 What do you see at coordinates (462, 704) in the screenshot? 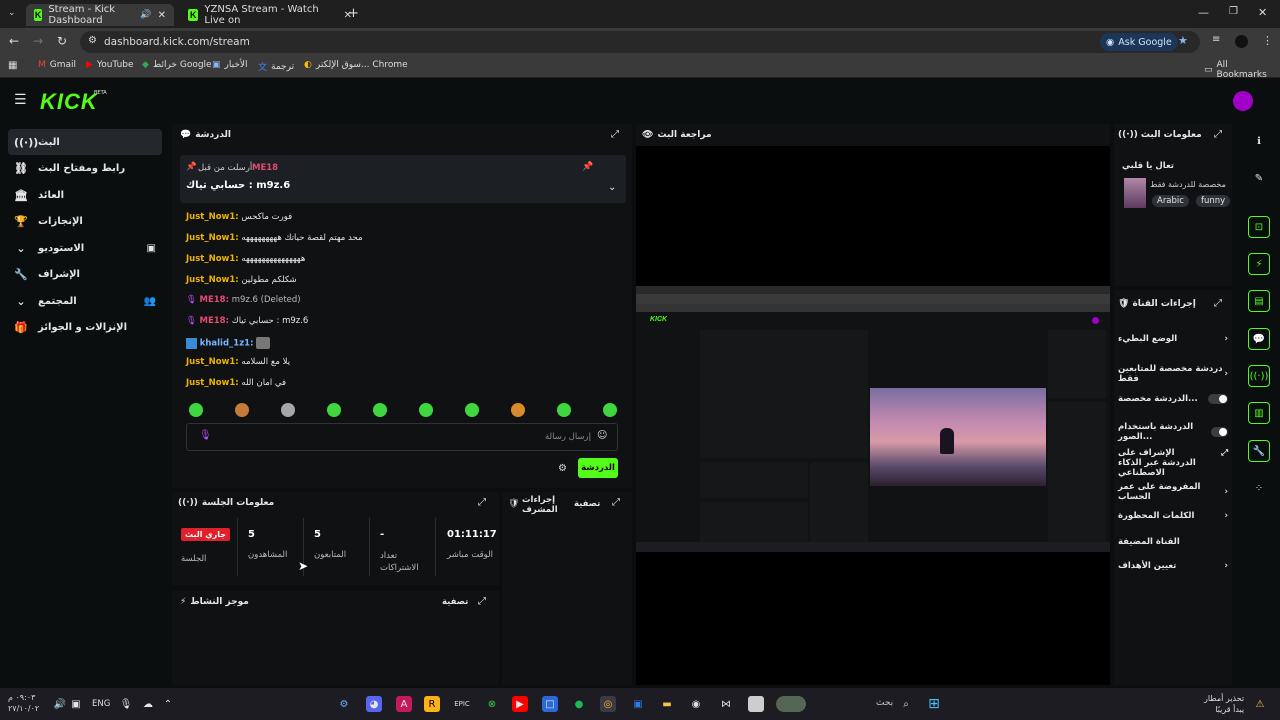
I see `epic-icon: EPIC` at bounding box center [462, 704].